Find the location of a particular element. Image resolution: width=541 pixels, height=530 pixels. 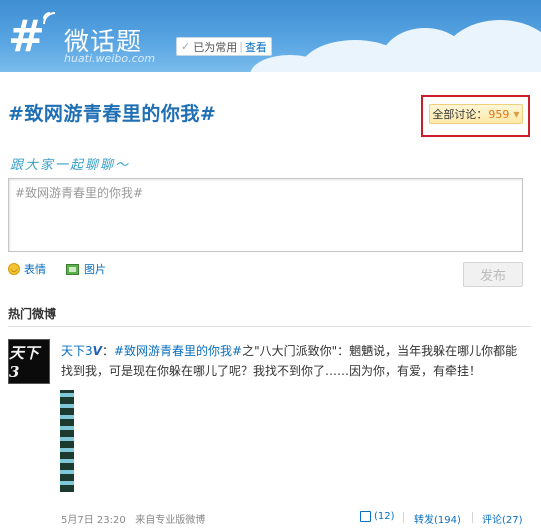

post-author-link: 天下3 is located at coordinates (77, 351).